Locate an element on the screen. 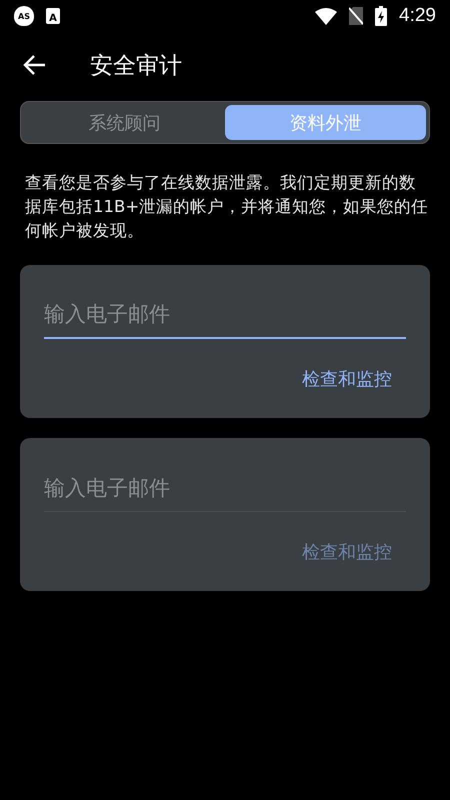 The width and height of the screenshot is (450, 800). battery-charging-icon is located at coordinates (381, 16).